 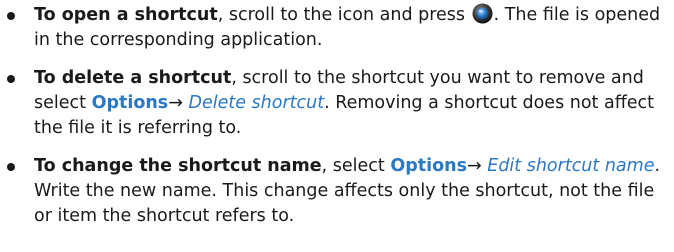 I want to click on instruction-heading: To delete a shortcut, so click(x=133, y=78).